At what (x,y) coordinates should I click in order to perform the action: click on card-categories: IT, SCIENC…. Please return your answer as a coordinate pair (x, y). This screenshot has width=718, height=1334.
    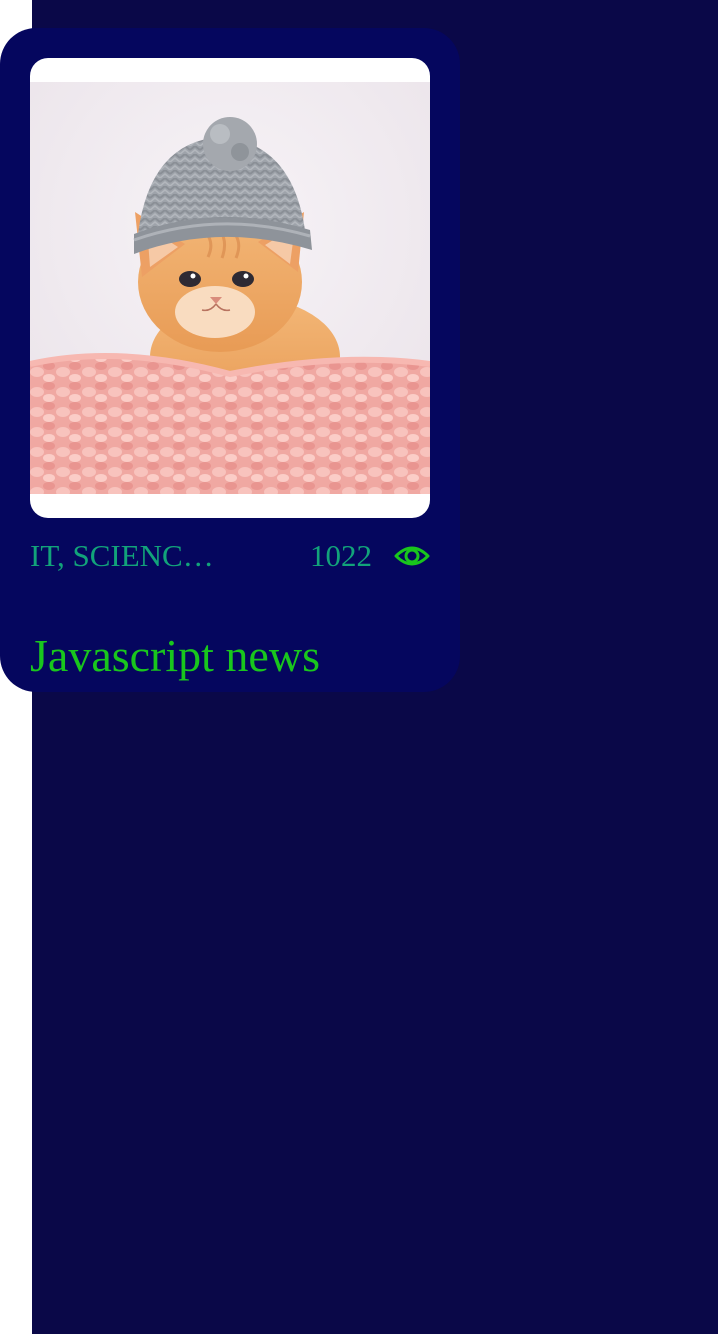
    Looking at the image, I should click on (130, 556).